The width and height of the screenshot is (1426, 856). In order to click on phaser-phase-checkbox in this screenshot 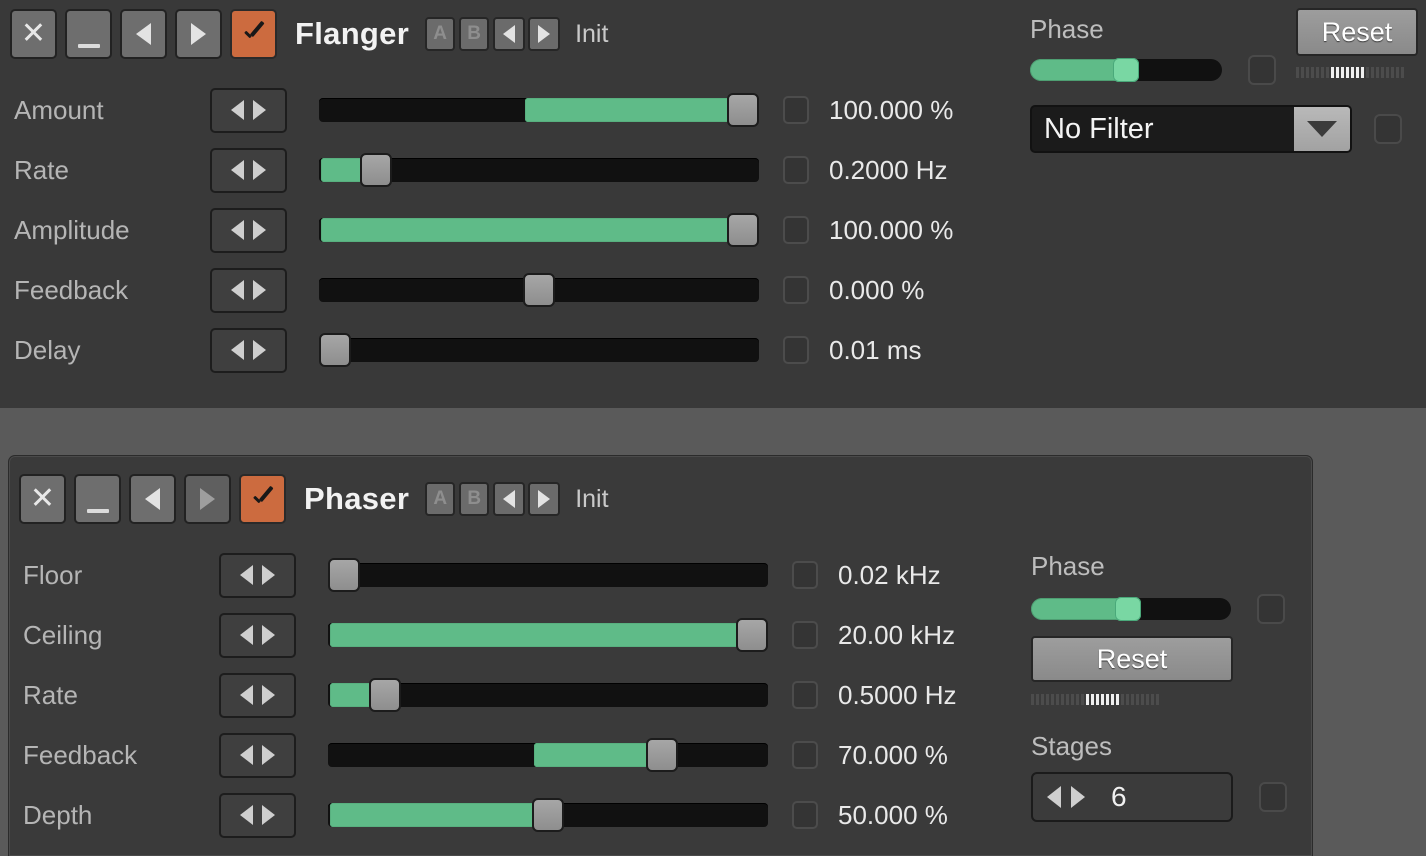, I will do `click(1271, 609)`.